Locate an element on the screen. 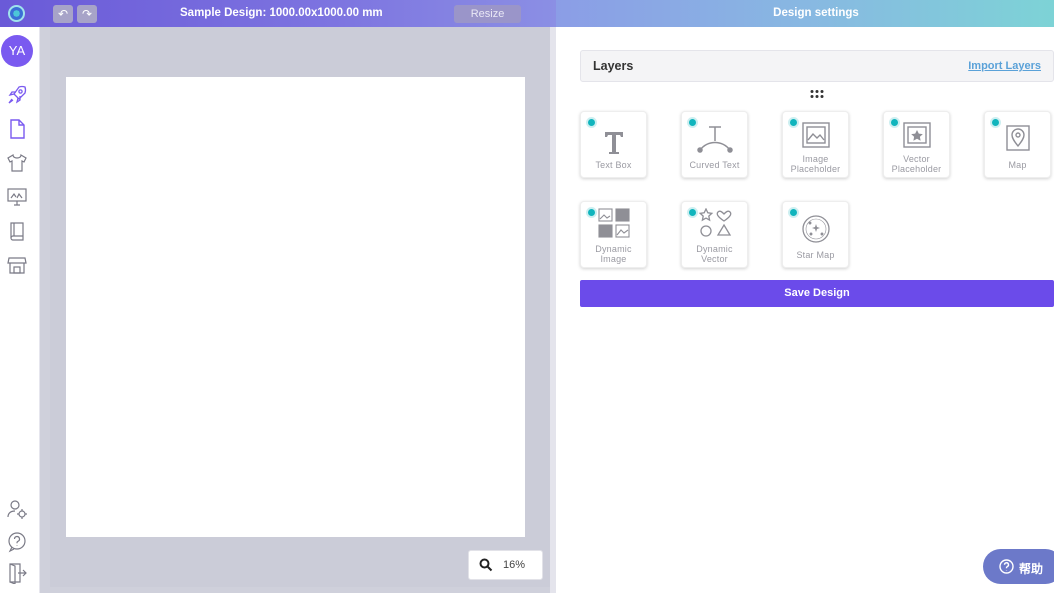  zoom-value: 16% is located at coordinates (514, 565).